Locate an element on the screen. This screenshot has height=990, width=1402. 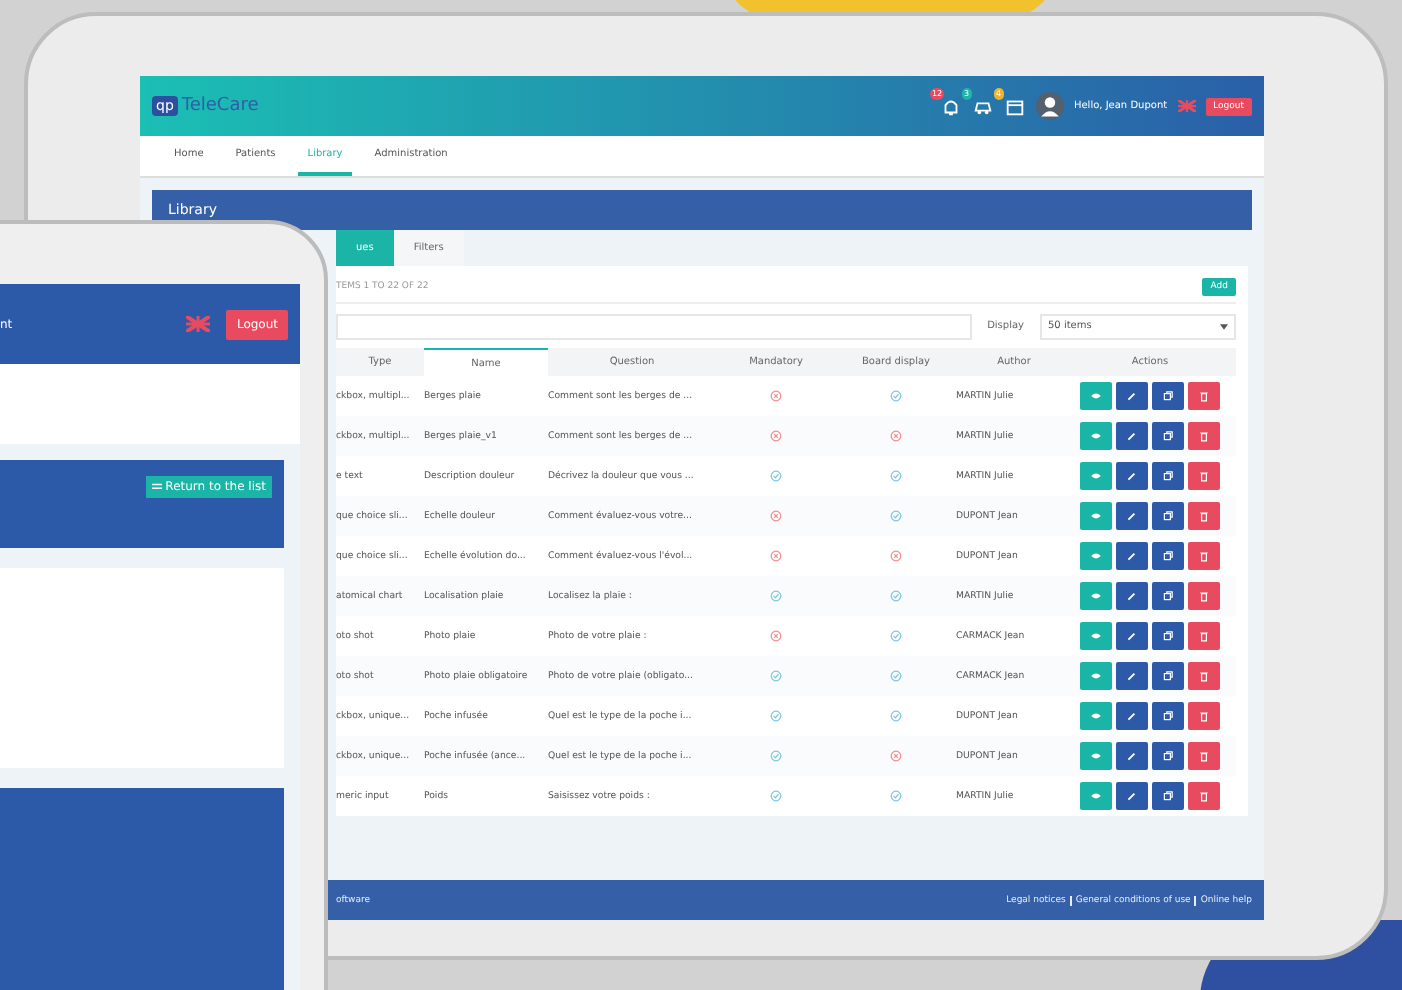
bell-icon is located at coordinates (950, 106).